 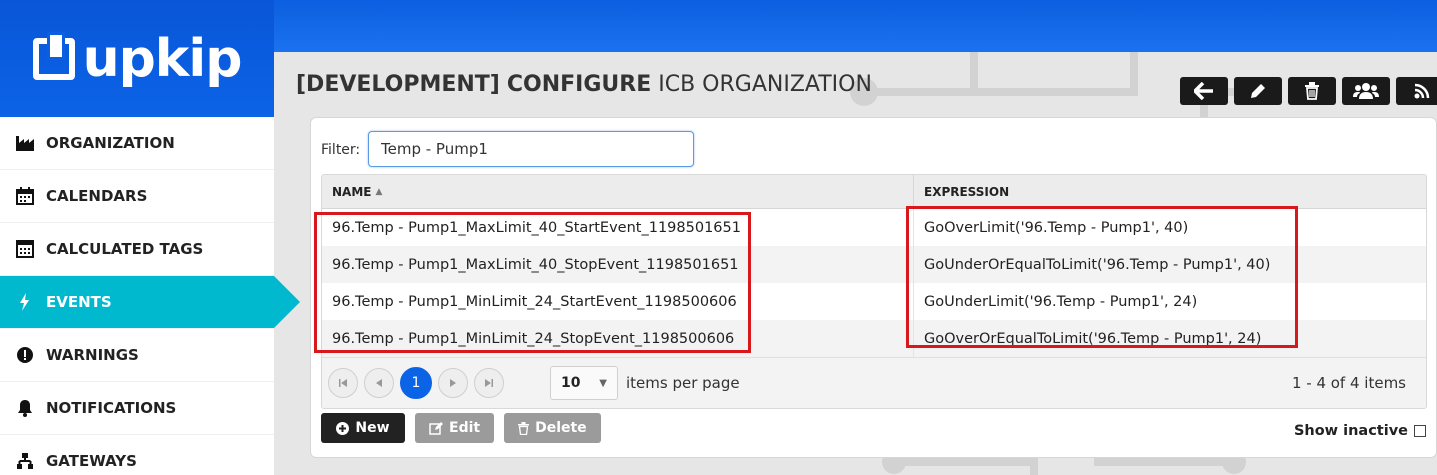 I want to click on first-page-icon, so click(x=343, y=383).